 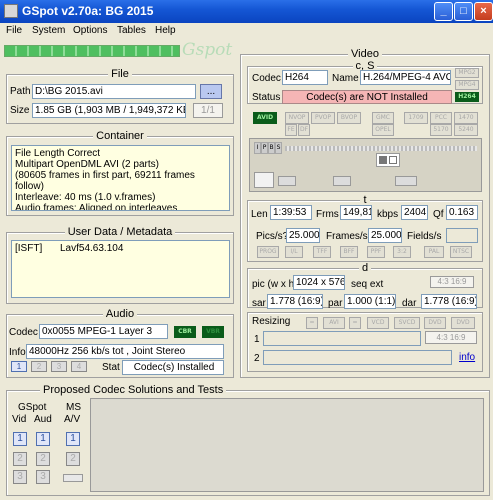 I want to click on resize-svcd: SVCD, so click(x=407, y=323).